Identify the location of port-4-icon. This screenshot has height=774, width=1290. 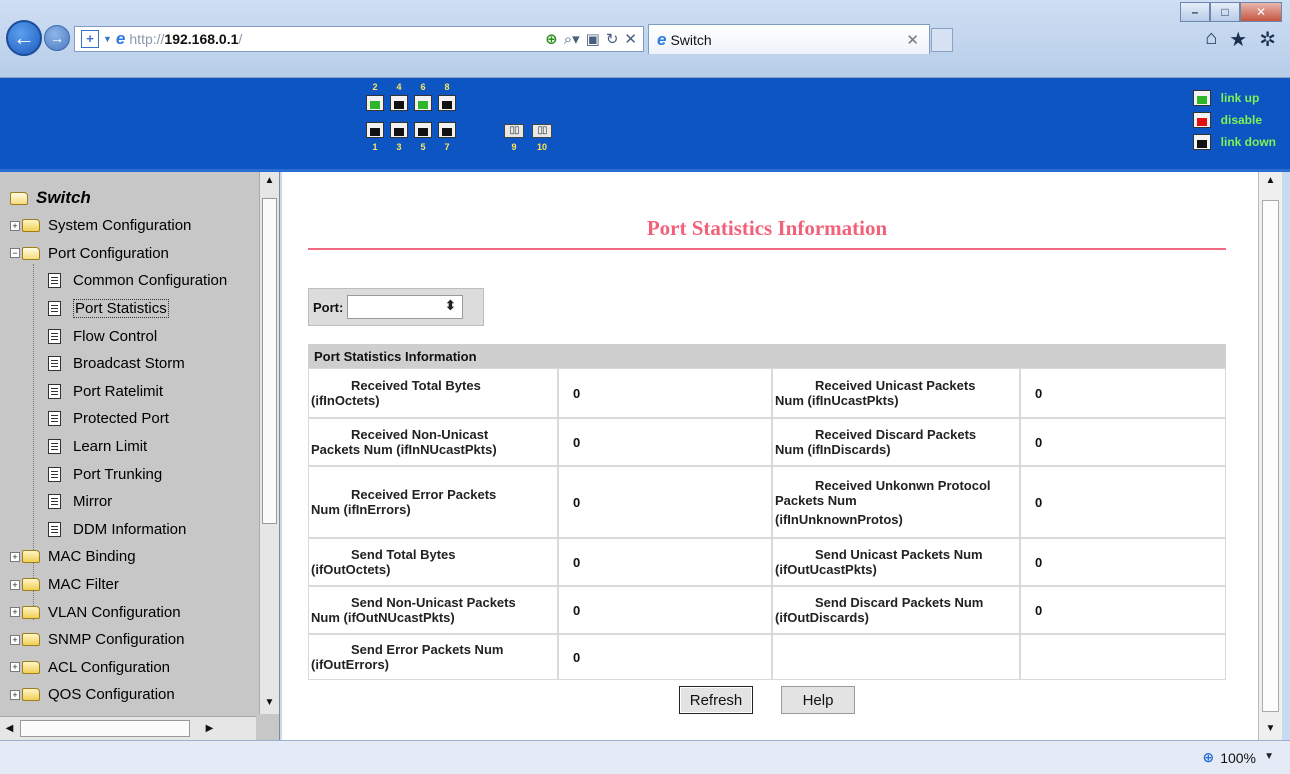
(399, 103).